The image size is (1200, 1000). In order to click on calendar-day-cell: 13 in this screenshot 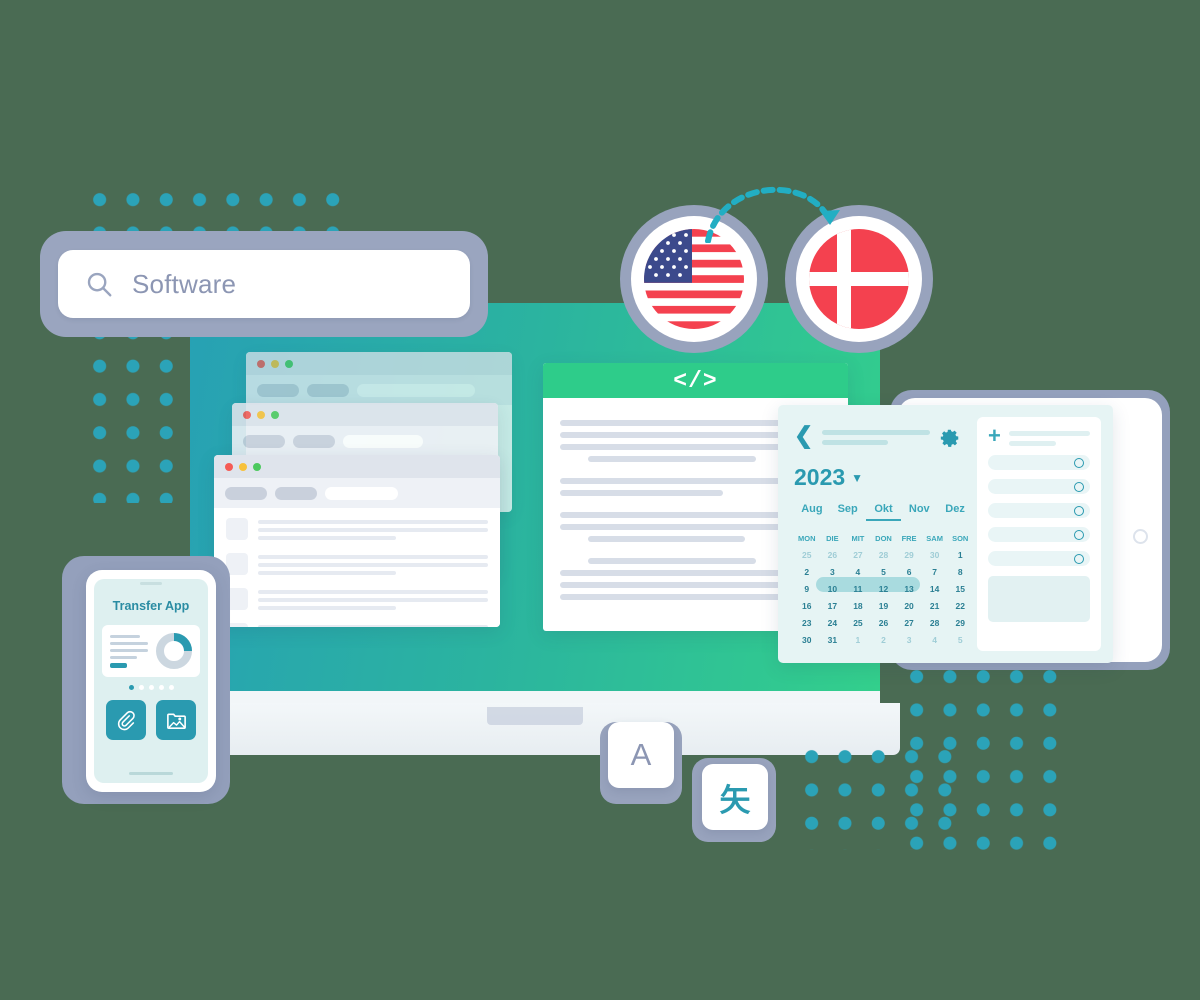, I will do `click(909, 589)`.